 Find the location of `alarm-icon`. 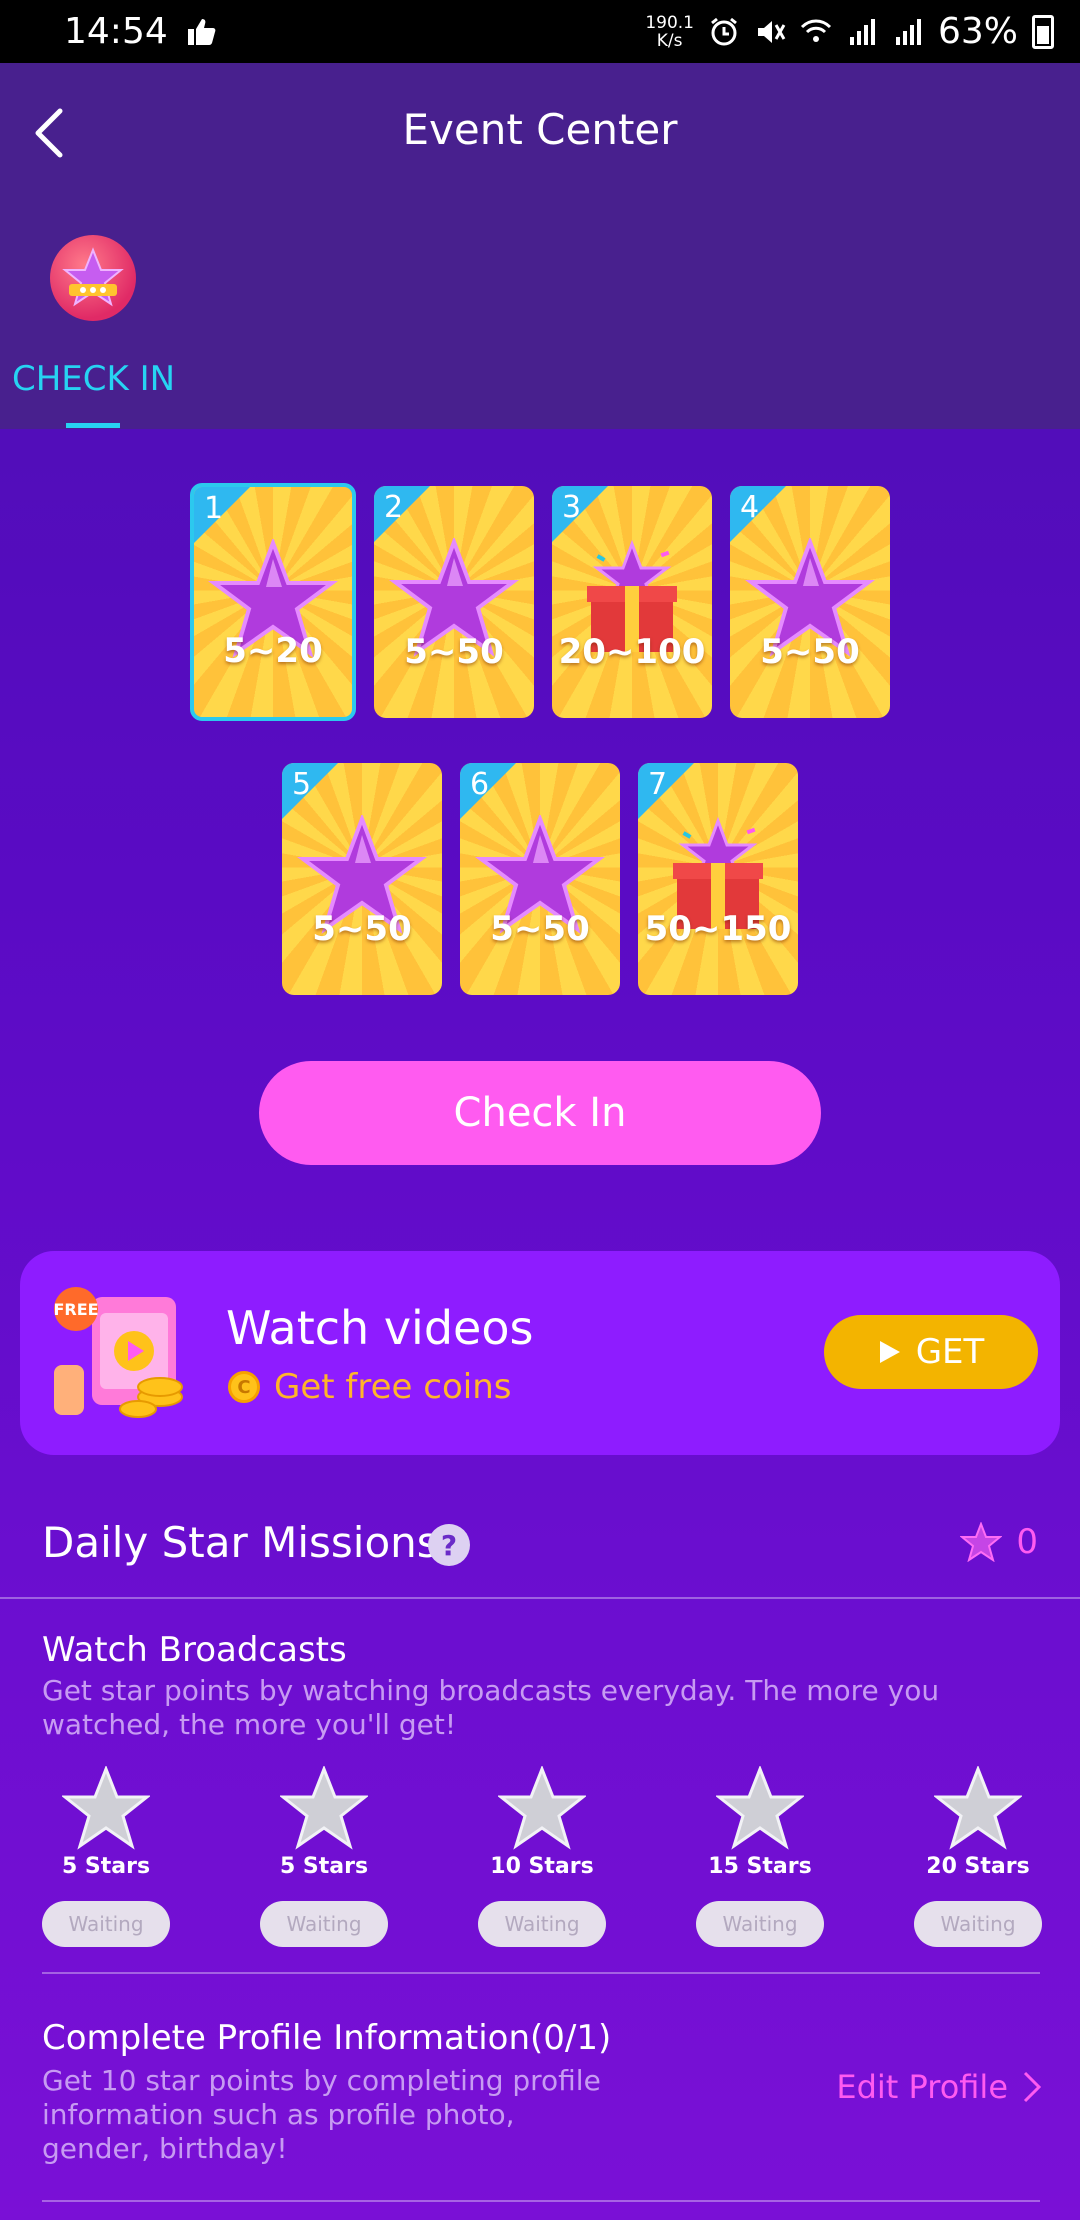

alarm-icon is located at coordinates (724, 31).